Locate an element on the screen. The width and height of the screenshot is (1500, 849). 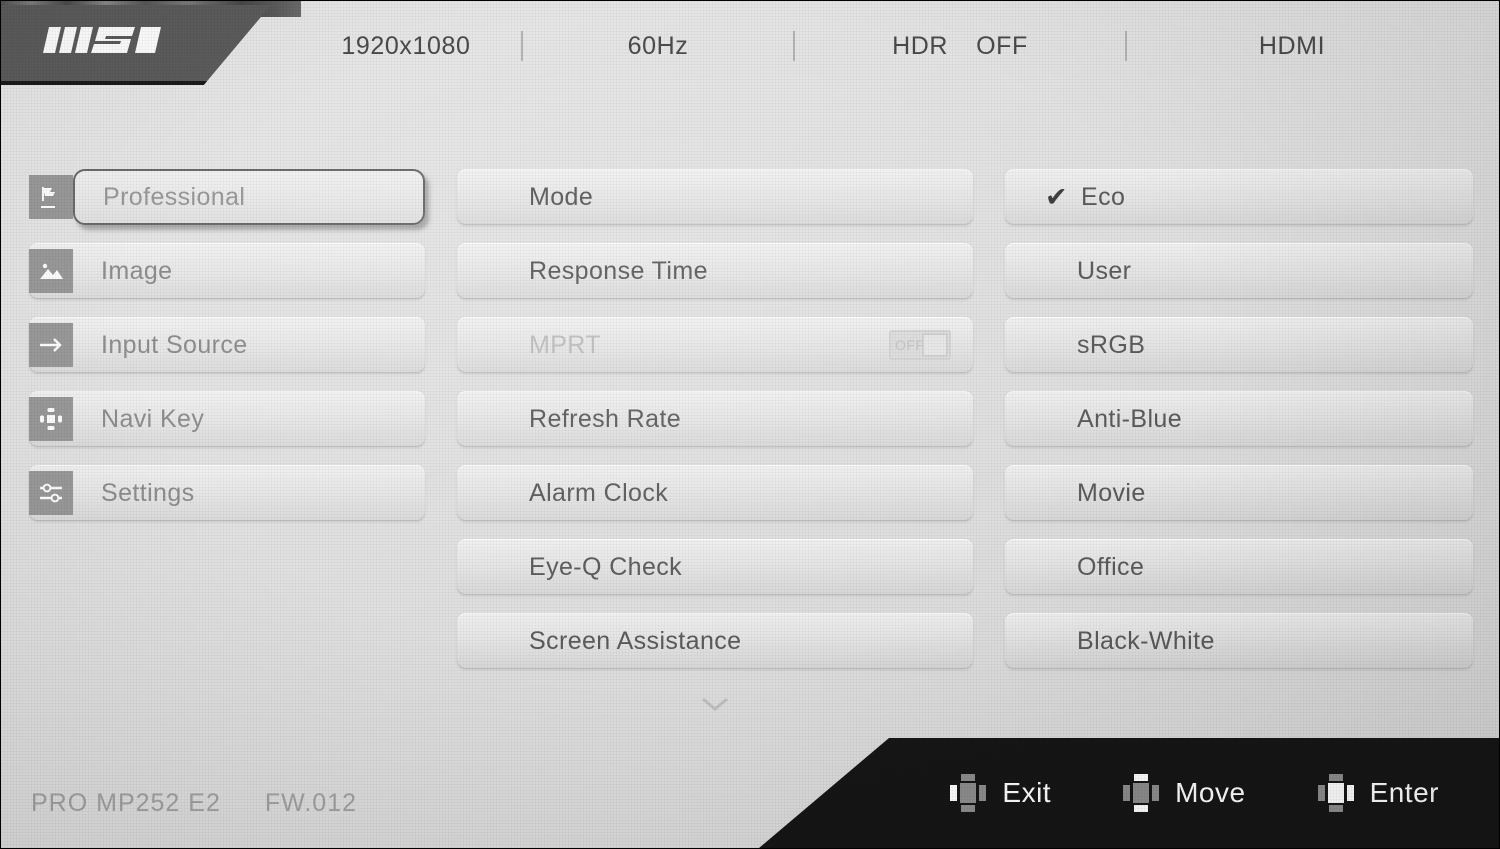
navigation-bar: Exit Move Enter is located at coordinates (1129, 793).